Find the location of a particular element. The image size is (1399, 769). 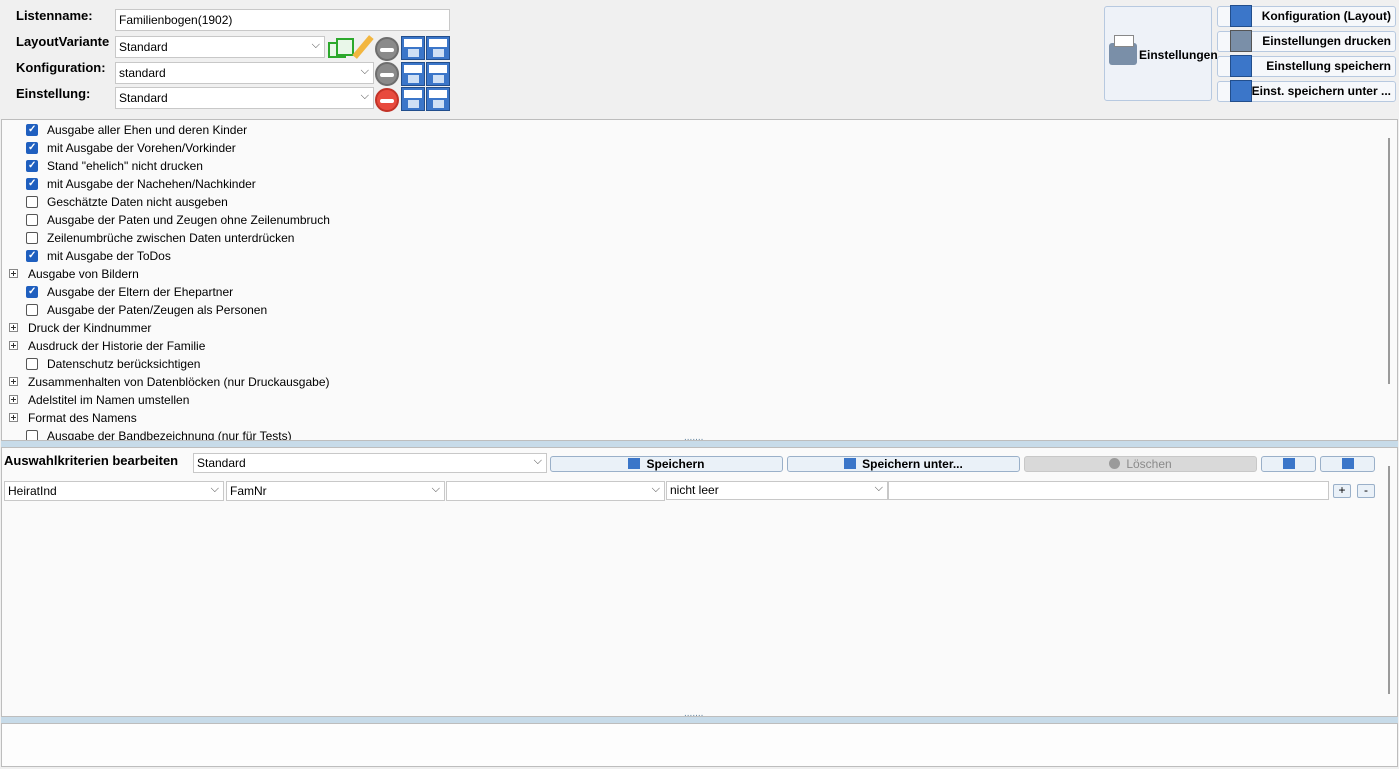

import-icon is located at coordinates (1347, 463).